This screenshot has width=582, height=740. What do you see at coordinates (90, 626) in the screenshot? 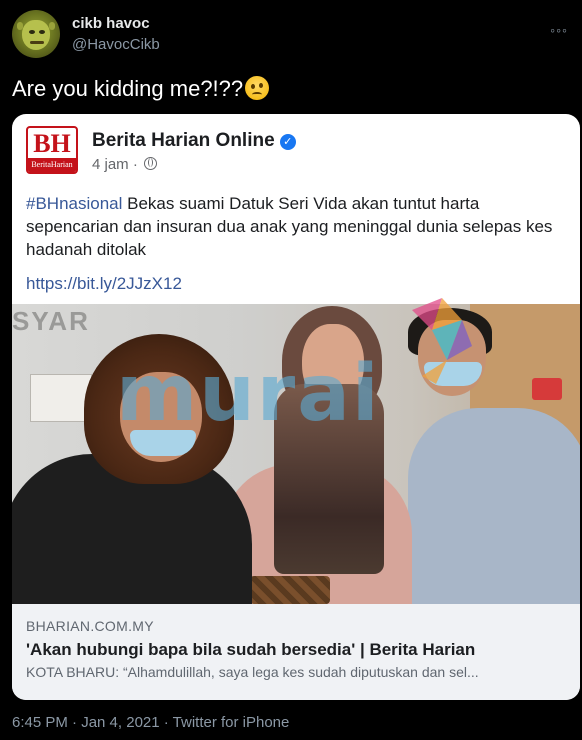
I see `link-domain: BHARIAN.COM.MY` at bounding box center [90, 626].